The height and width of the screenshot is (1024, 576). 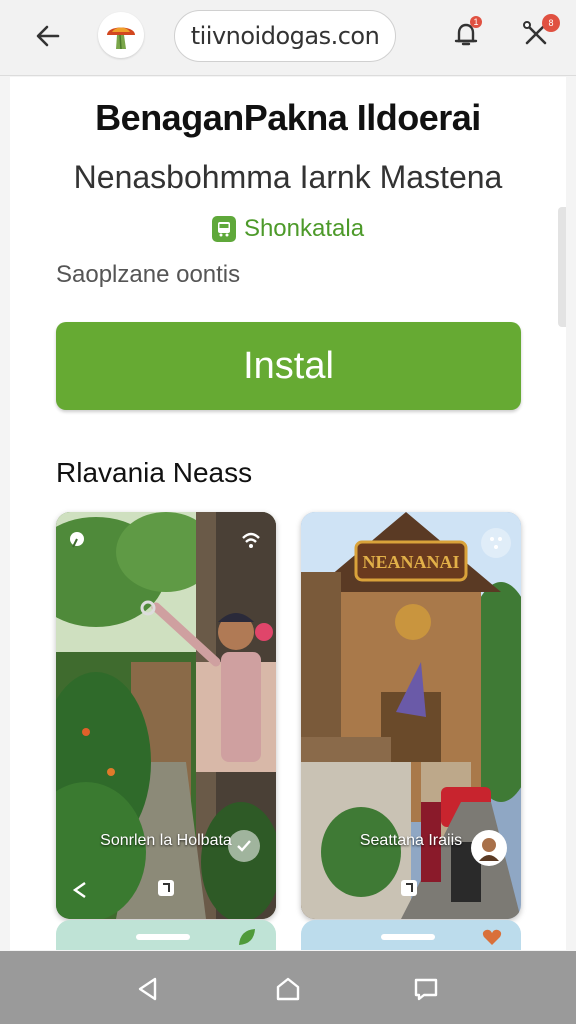 I want to click on temple-sign-text: NEANANAI, so click(x=410, y=562).